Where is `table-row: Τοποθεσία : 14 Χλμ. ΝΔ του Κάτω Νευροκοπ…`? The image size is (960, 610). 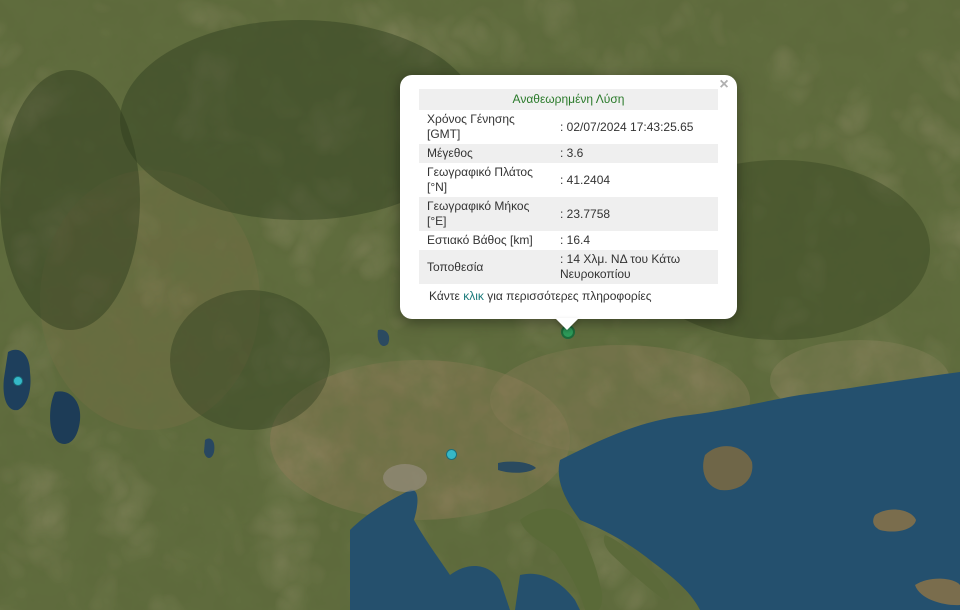 table-row: Τοποθεσία : 14 Χλμ. ΝΔ του Κάτω Νευροκοπ… is located at coordinates (568, 267).